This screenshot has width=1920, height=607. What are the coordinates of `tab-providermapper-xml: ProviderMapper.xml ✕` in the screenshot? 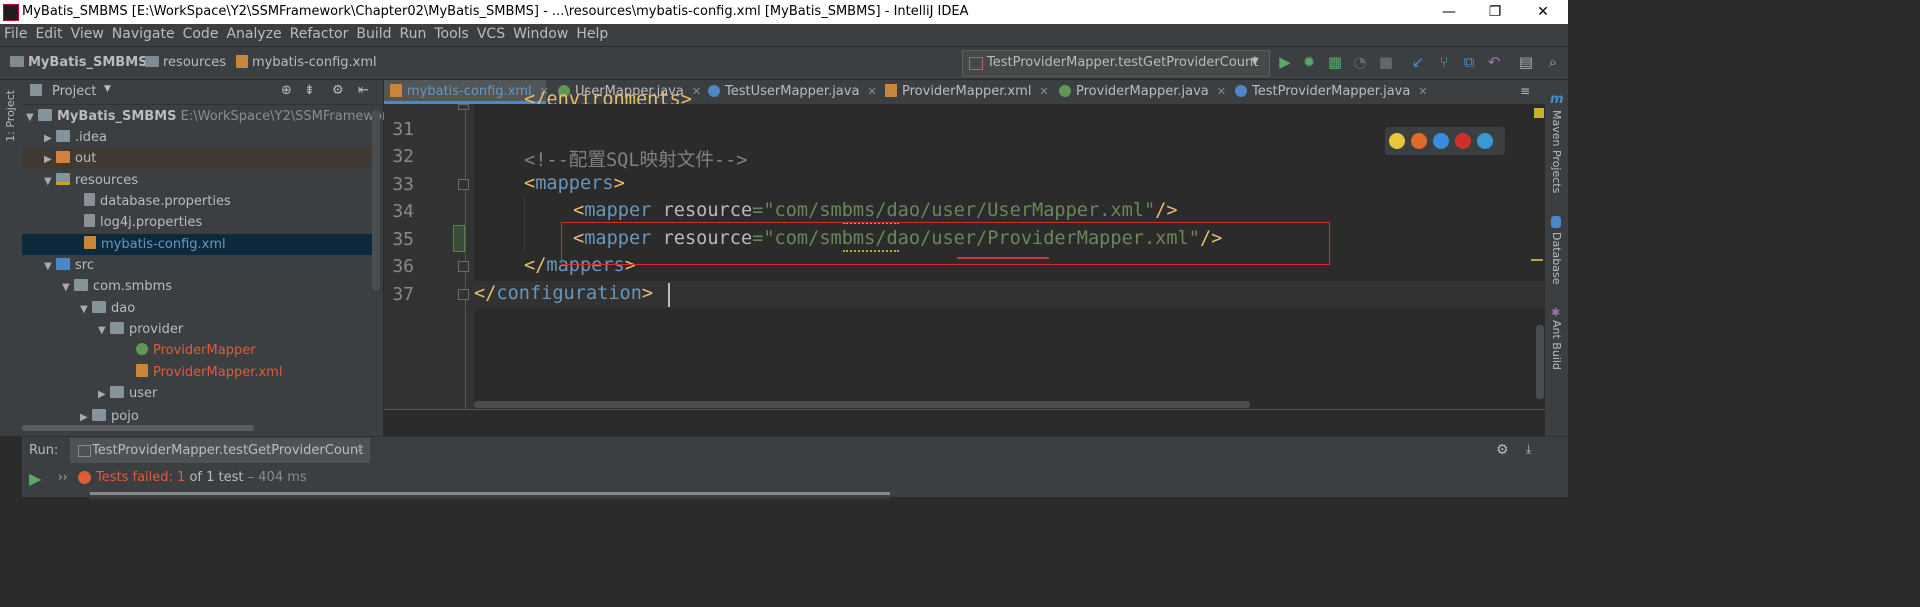 It's located at (967, 92).